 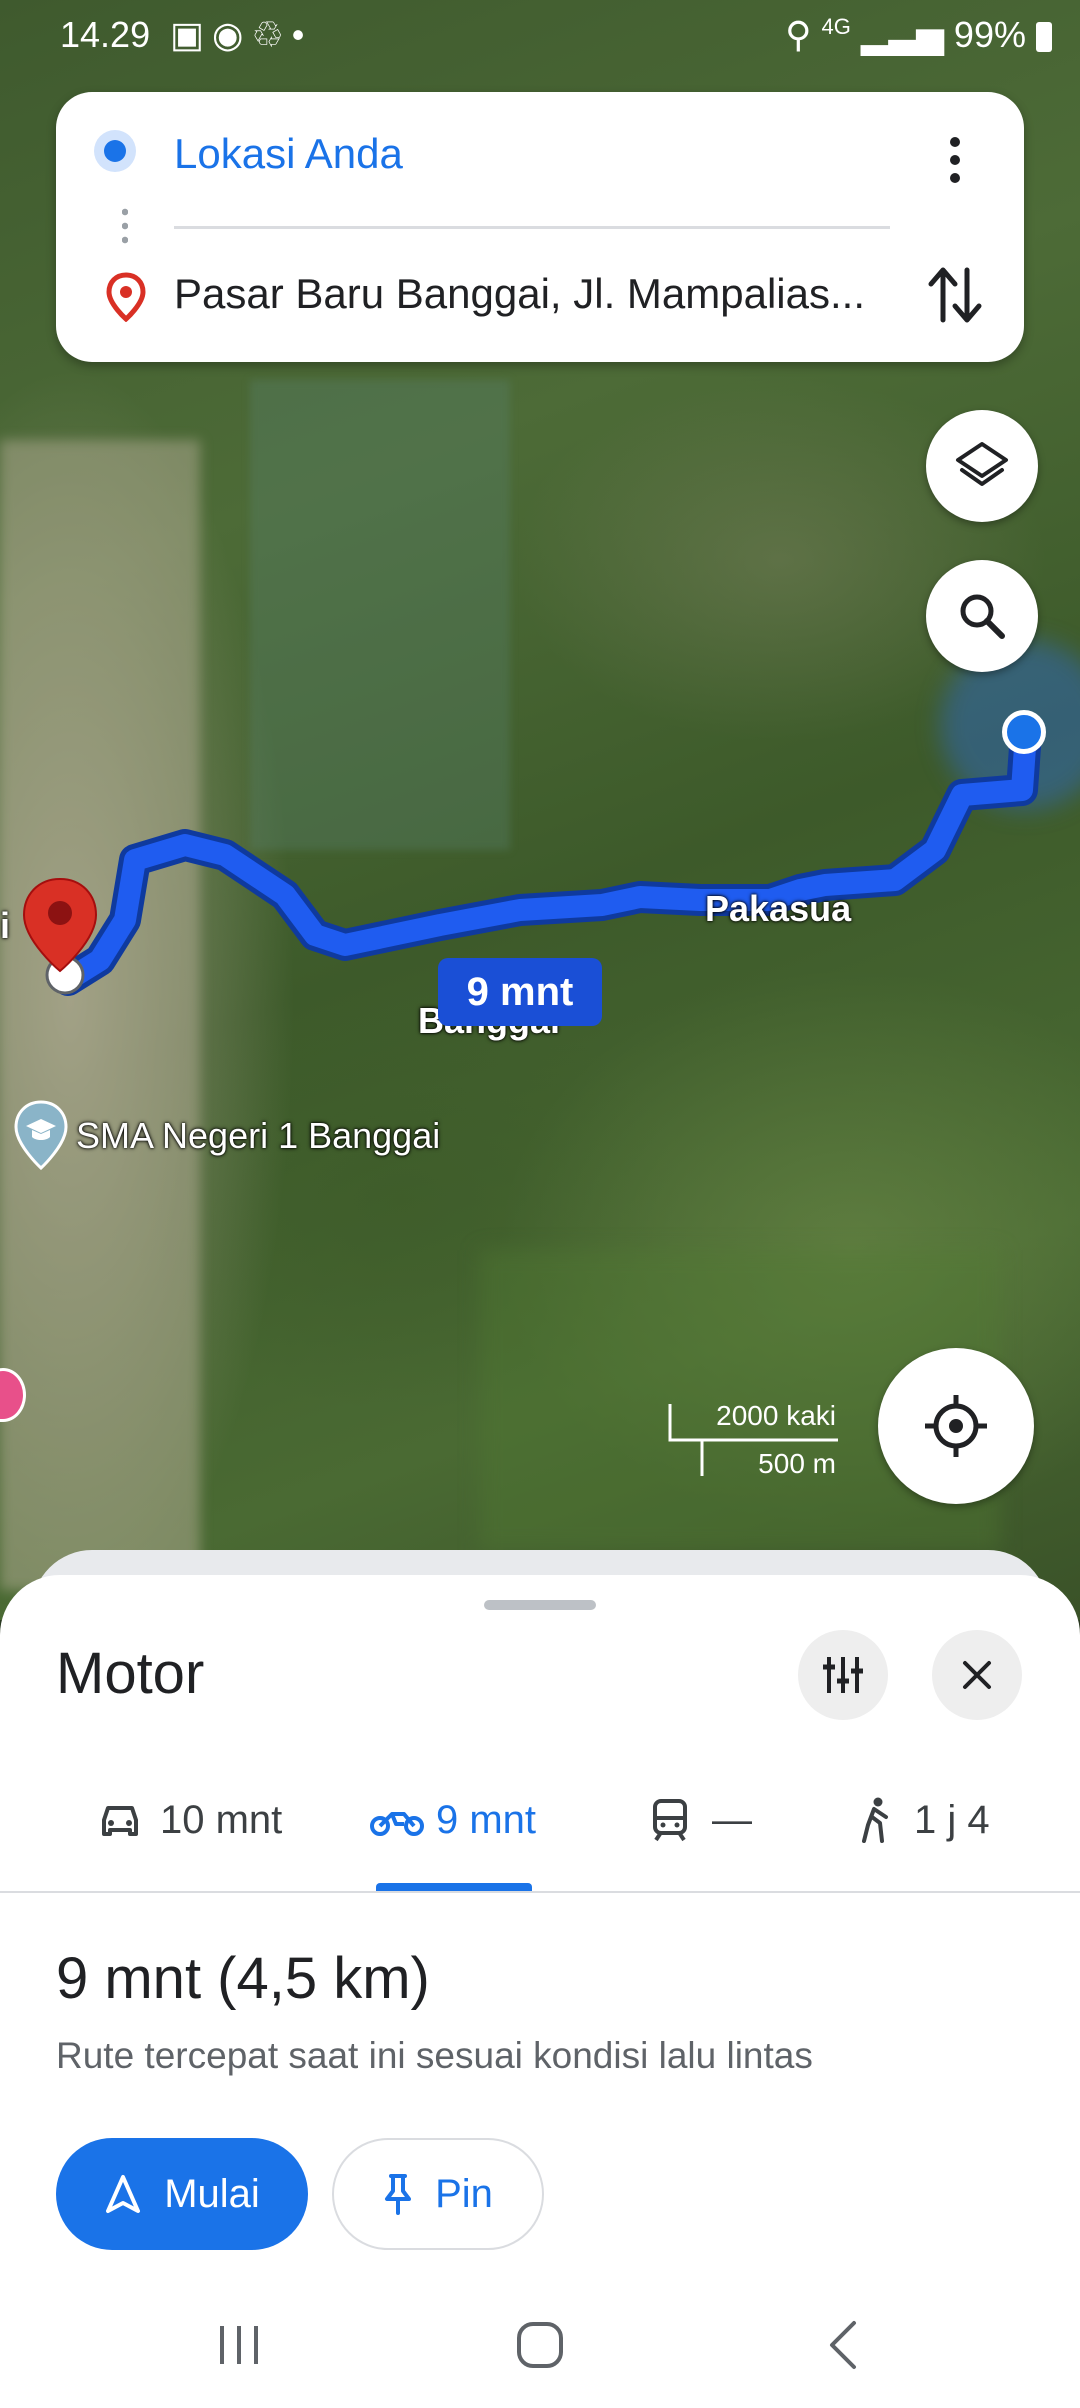 I want to click on map-label-left-edge: i, so click(x=5, y=925).